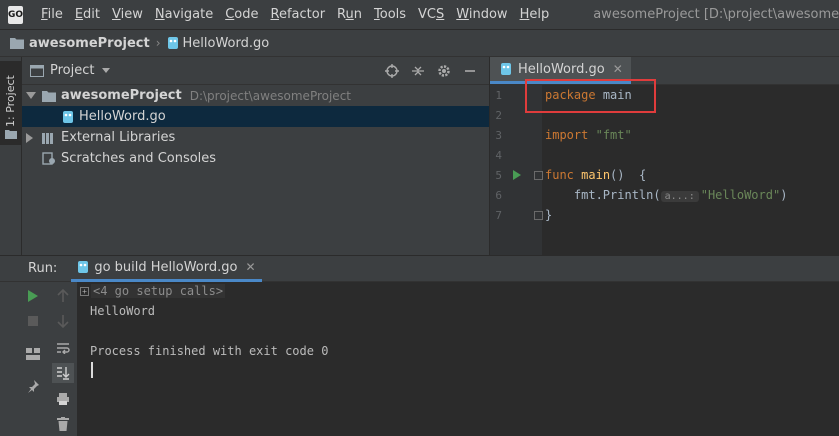 The image size is (839, 436). What do you see at coordinates (63, 399) in the screenshot?
I see `print-button` at bounding box center [63, 399].